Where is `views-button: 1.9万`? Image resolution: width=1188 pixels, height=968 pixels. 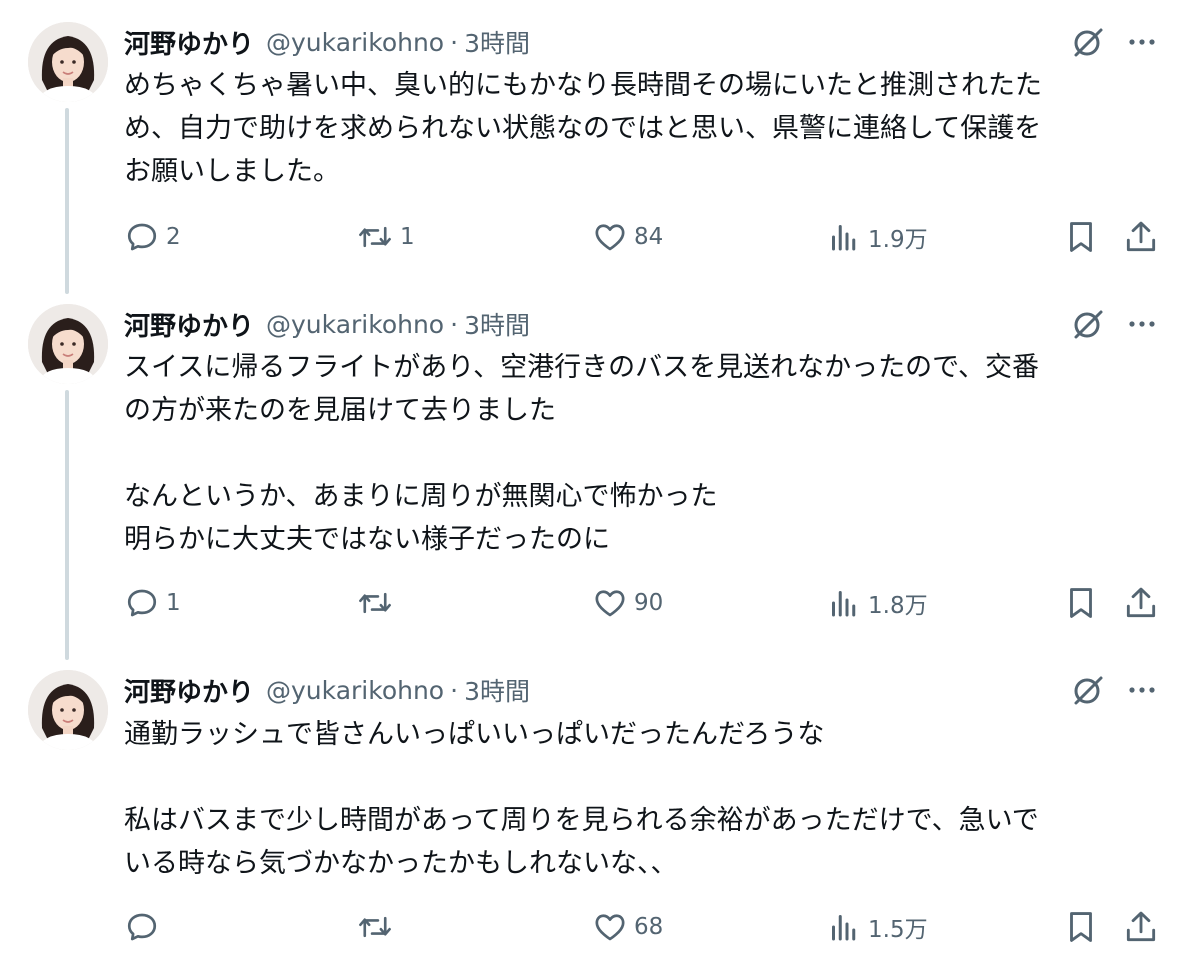 views-button: 1.9万 is located at coordinates (877, 237).